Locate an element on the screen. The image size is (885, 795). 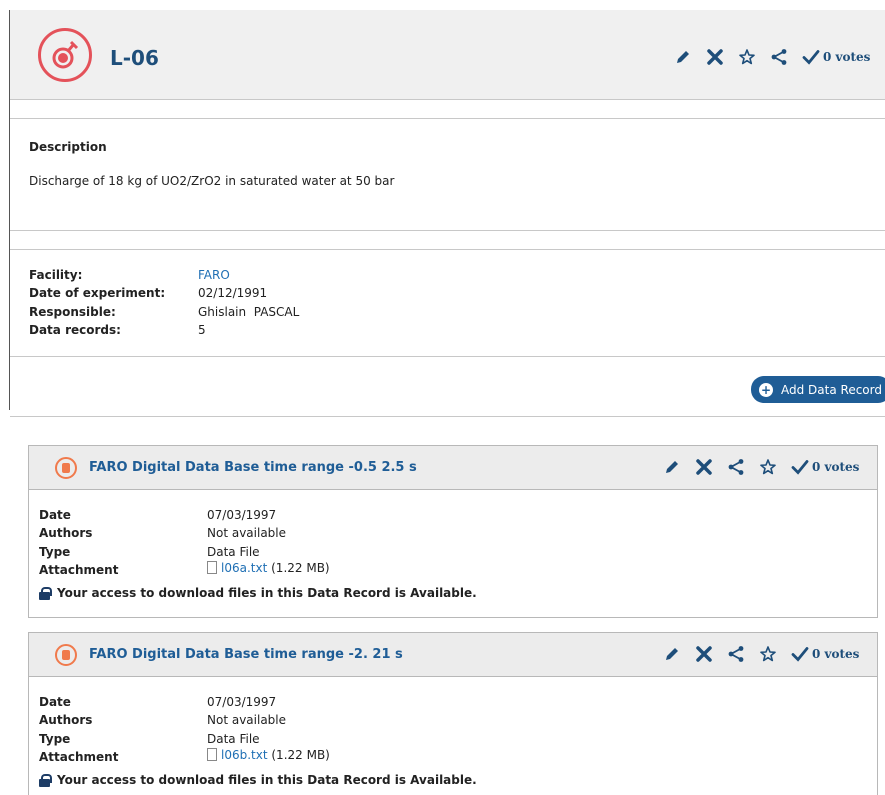
header-toolbar: 0 votes is located at coordinates (772, 57).